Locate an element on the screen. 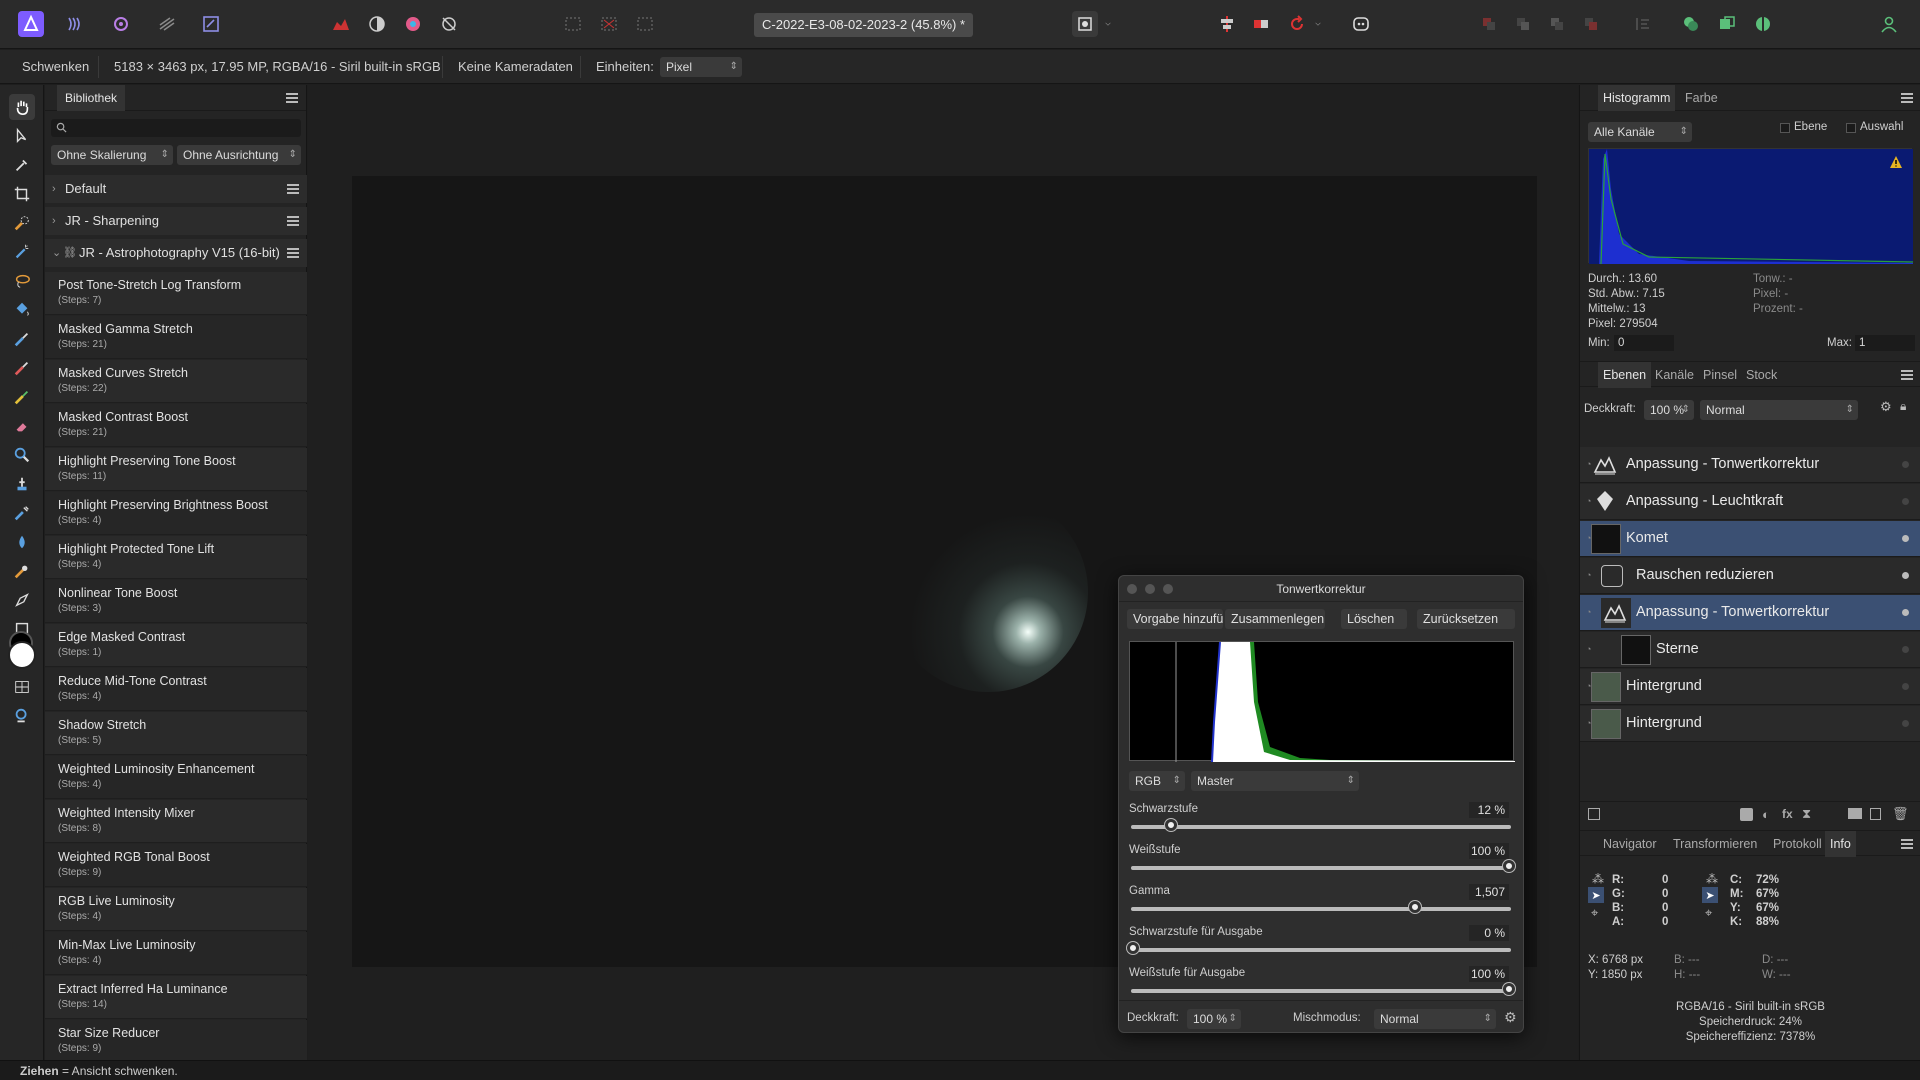 This screenshot has height=1080, width=1920. tab-history: Protokoll is located at coordinates (1797, 844).